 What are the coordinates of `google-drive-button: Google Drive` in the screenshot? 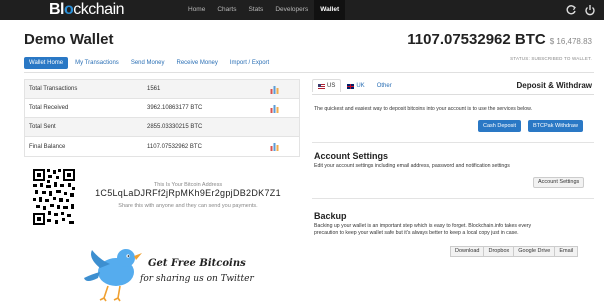 It's located at (534, 251).